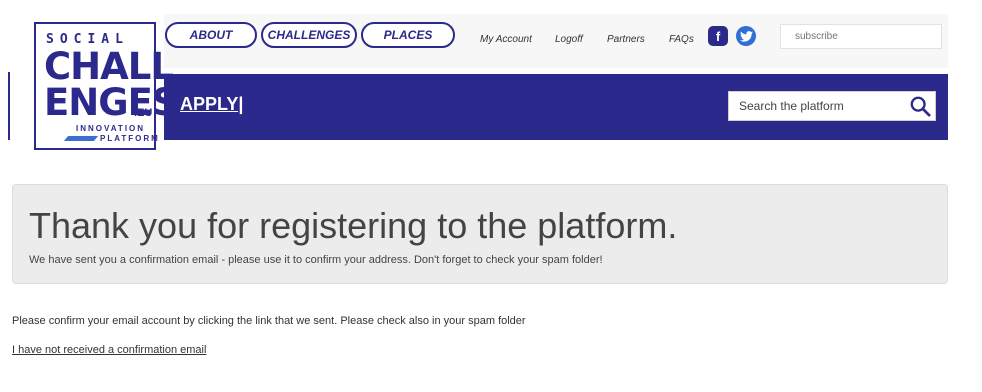 This screenshot has height=392, width=982. What do you see at coordinates (9, 106) in the screenshot?
I see `left-accent-bar` at bounding box center [9, 106].